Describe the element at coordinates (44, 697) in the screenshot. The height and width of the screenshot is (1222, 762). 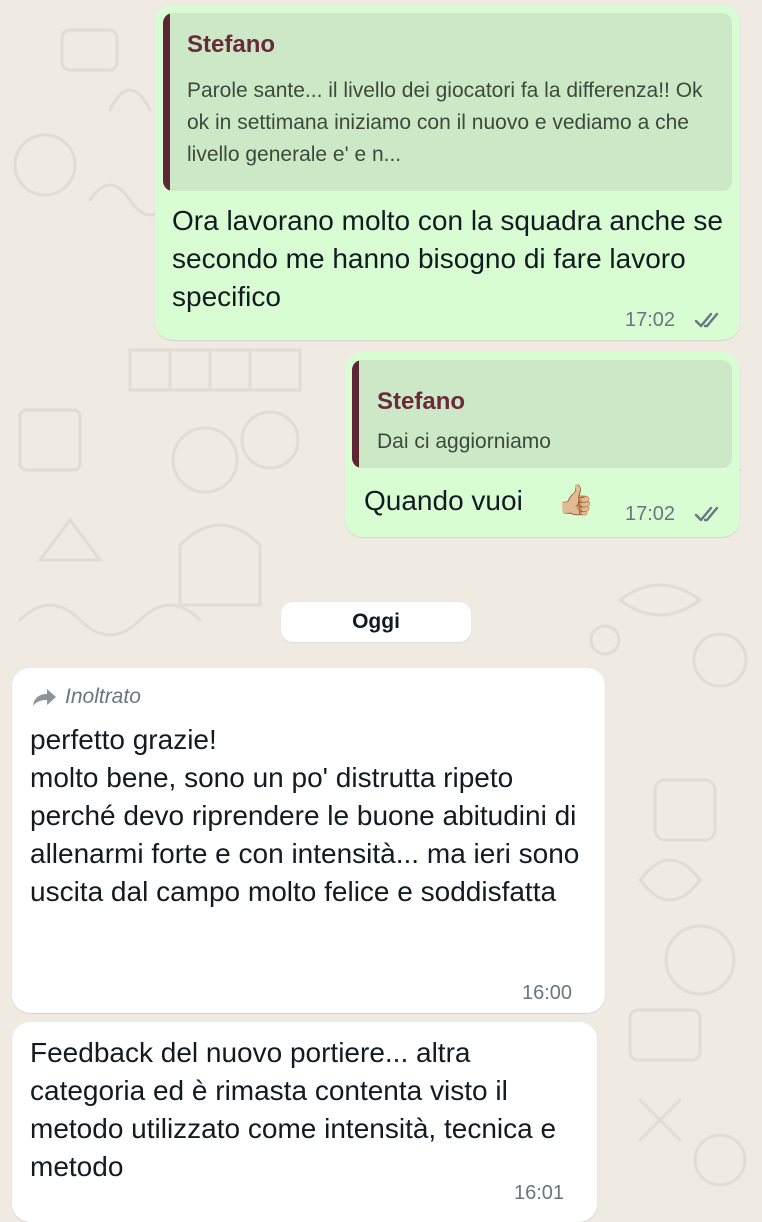
I see `forward-arrow-icon` at that location.